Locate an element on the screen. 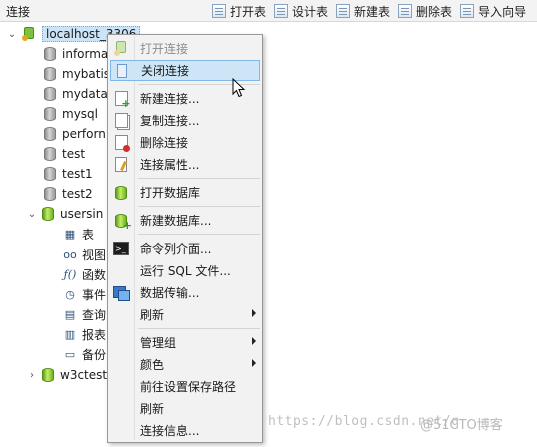 This screenshot has width=537, height=447. object-label: 函数 is located at coordinates (94, 274).